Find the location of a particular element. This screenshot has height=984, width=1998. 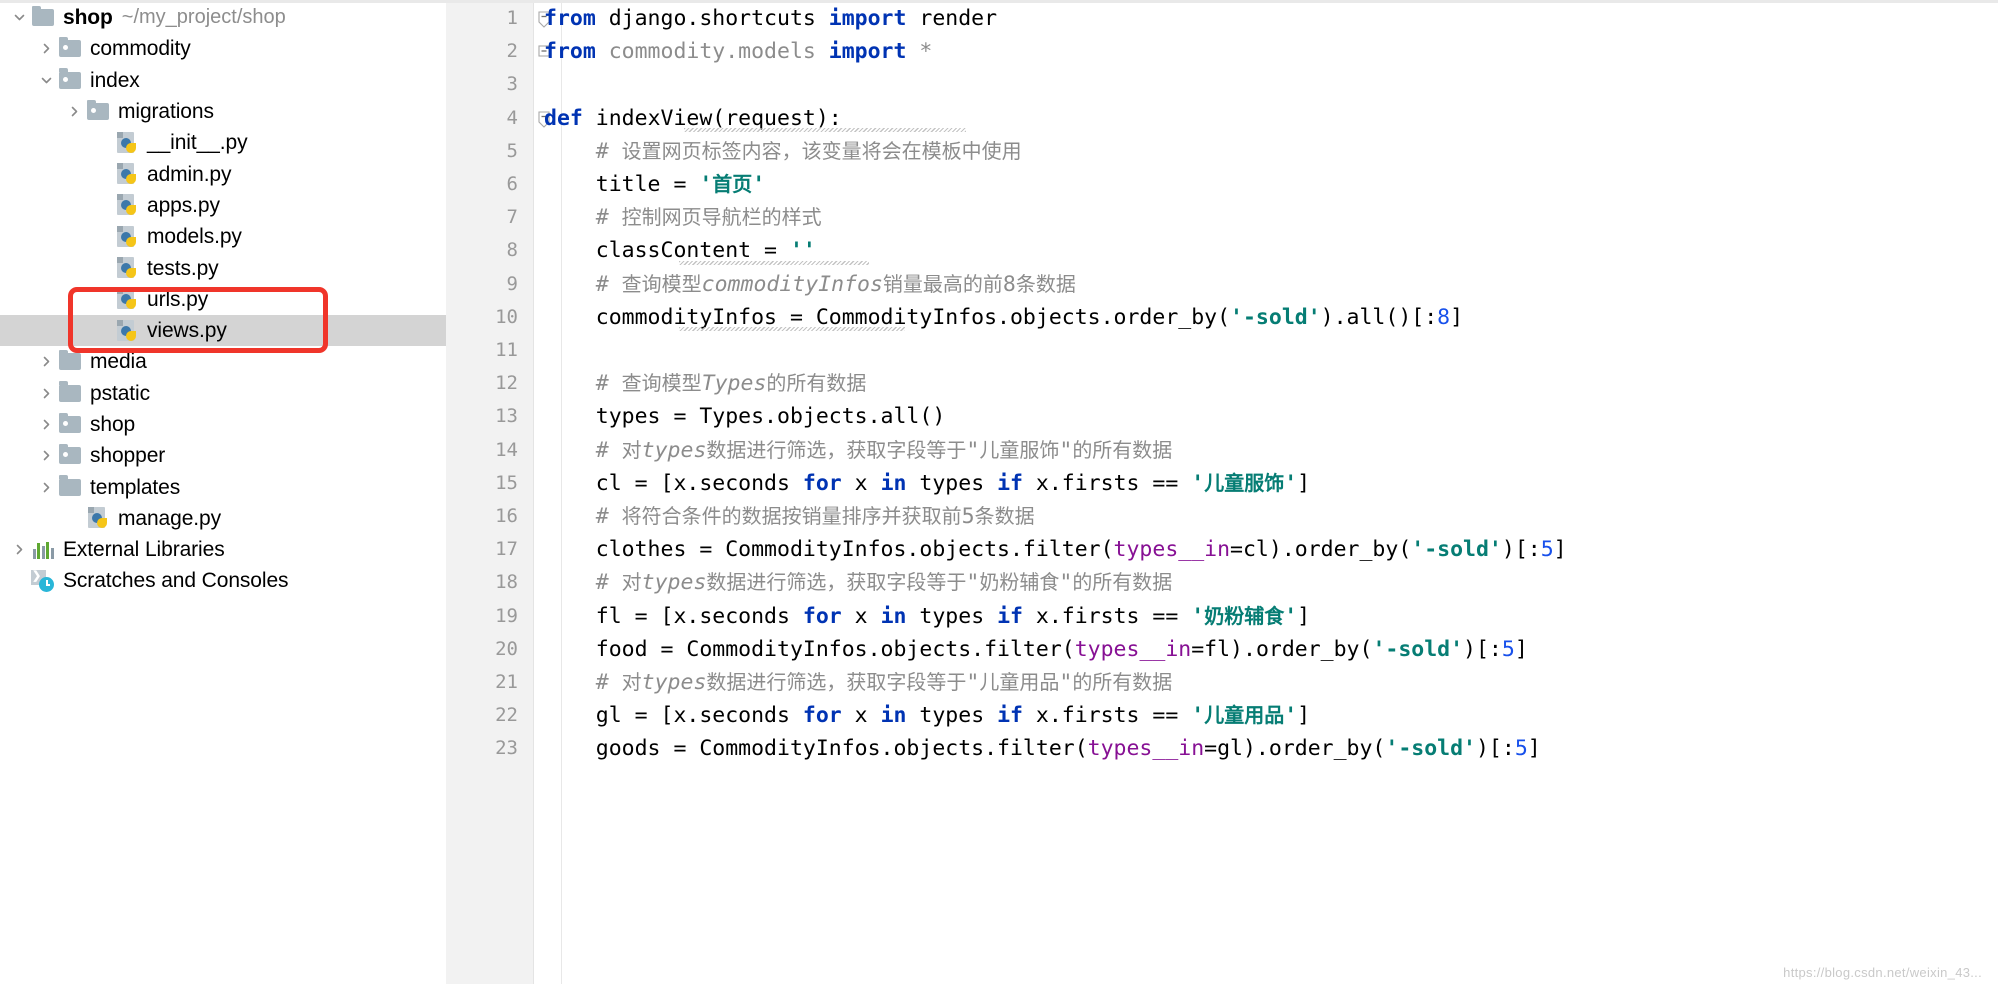

code-text: from django.shortcuts import render is located at coordinates (771, 18).